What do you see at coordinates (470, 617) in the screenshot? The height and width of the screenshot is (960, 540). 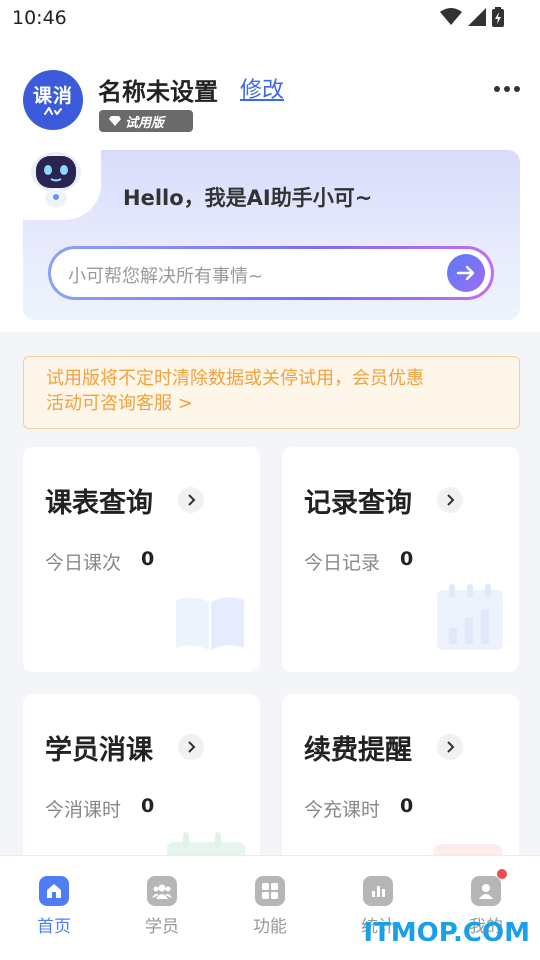 I see `calendar-chart-icon` at bounding box center [470, 617].